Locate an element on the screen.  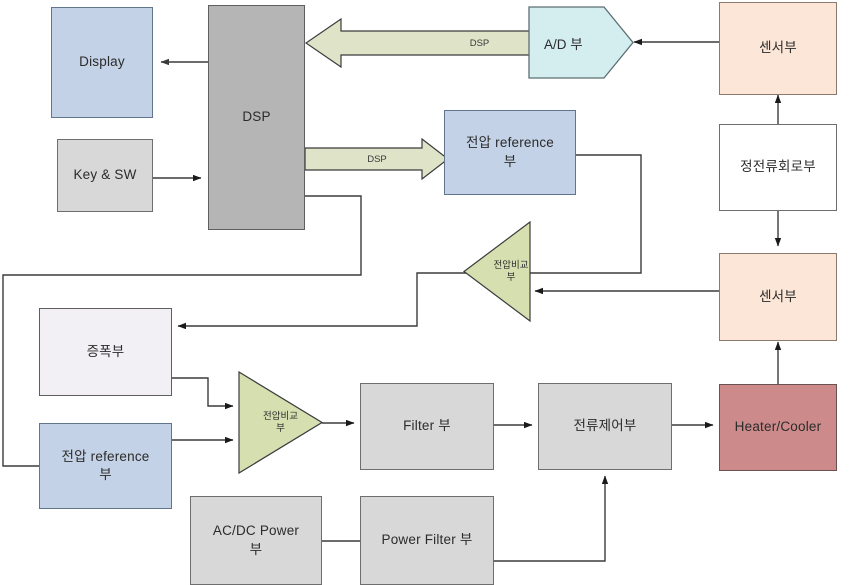
node-voltage-reference-bottom: 전압 reference 부 is located at coordinates (105, 466).